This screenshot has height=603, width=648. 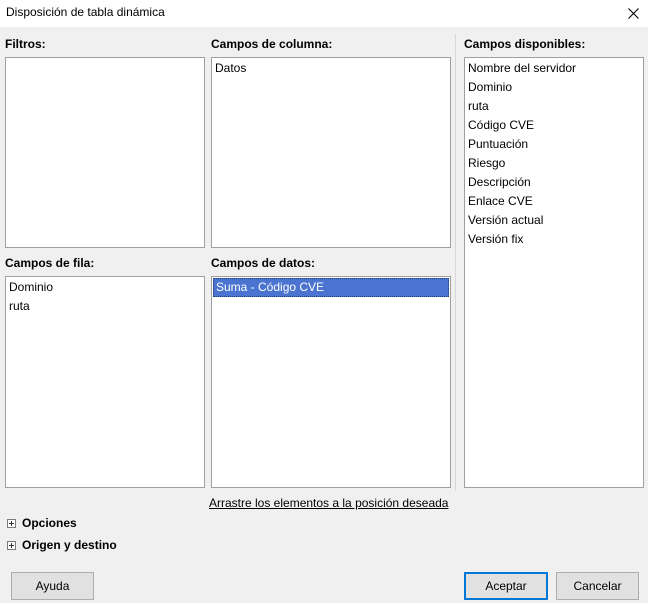 What do you see at coordinates (554, 125) in the screenshot?
I see `list-item: Código CVE` at bounding box center [554, 125].